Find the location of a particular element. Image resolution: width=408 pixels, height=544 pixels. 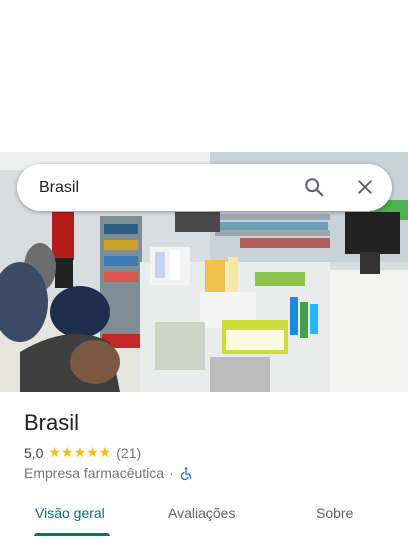

place-category: Empresa farmacêutica is located at coordinates (94, 473).